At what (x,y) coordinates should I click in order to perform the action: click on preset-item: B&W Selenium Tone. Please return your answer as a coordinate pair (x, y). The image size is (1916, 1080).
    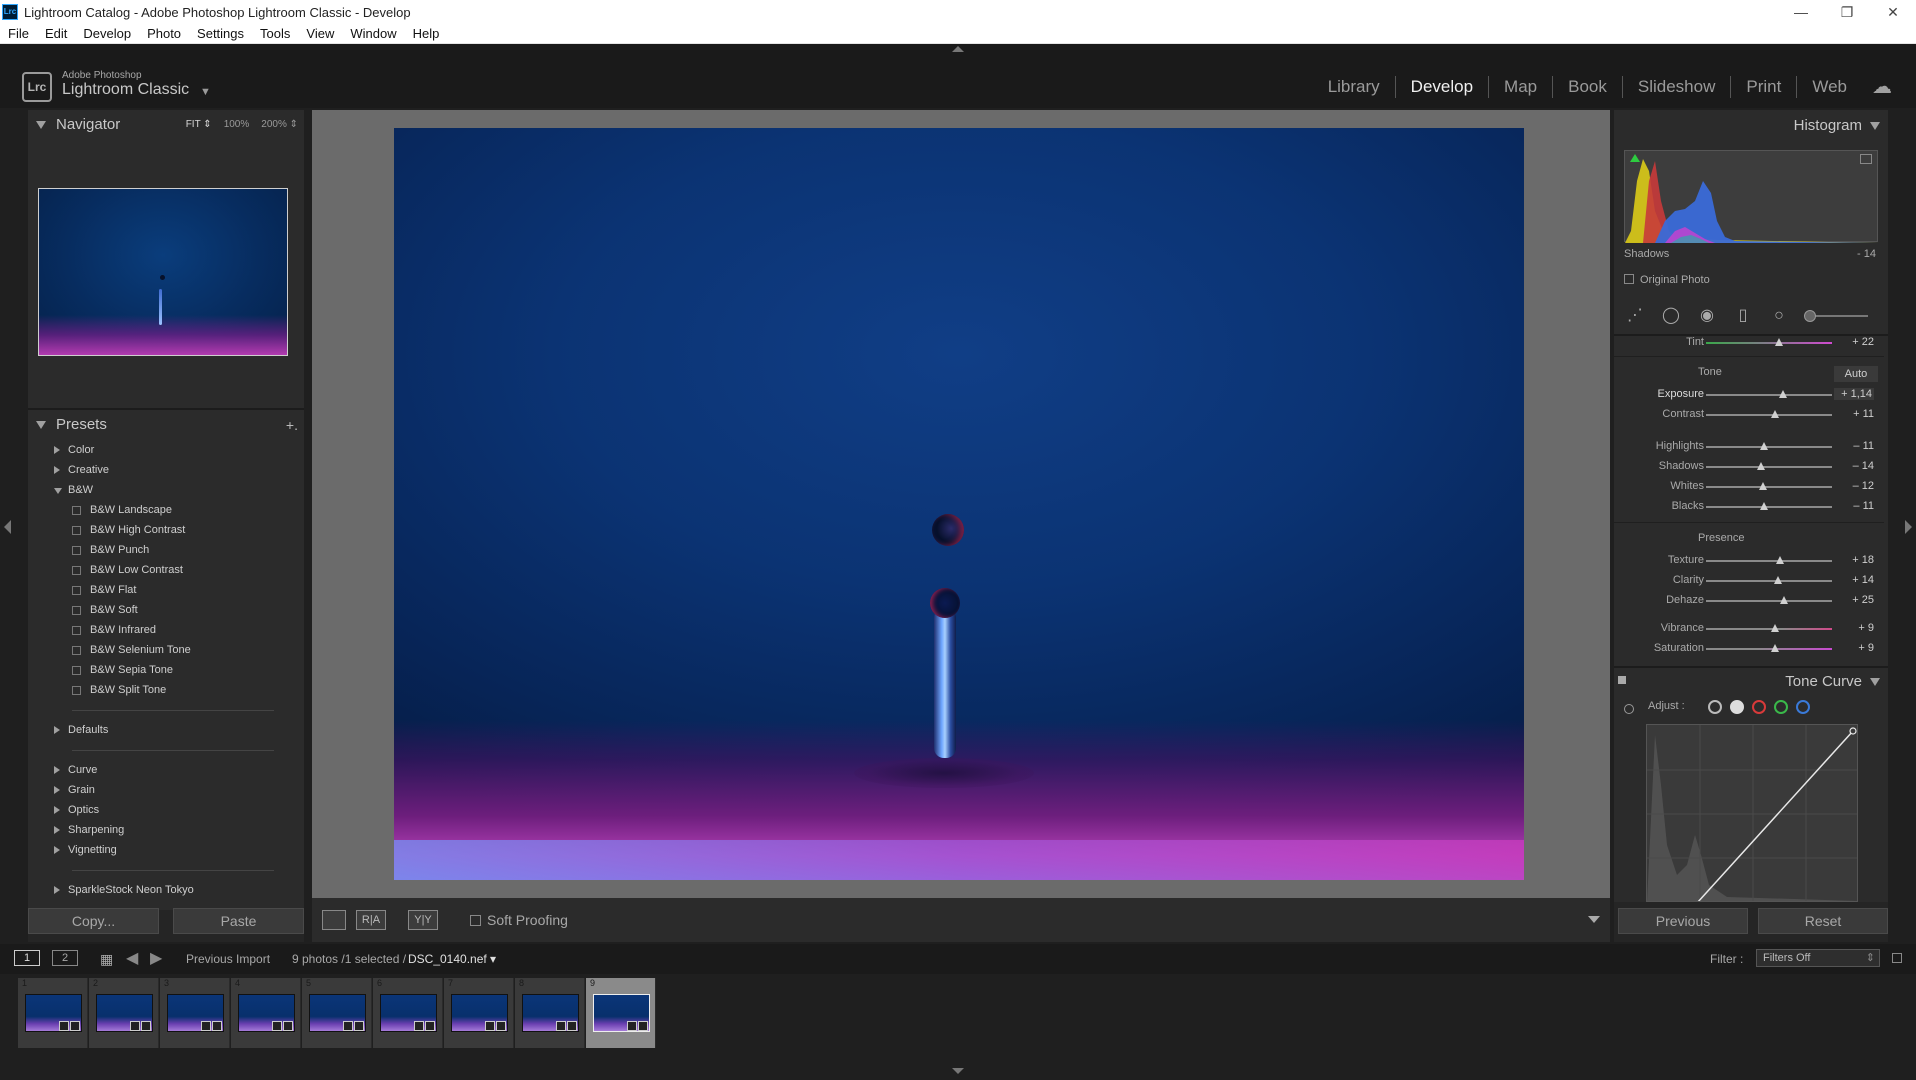
    Looking at the image, I should click on (166, 650).